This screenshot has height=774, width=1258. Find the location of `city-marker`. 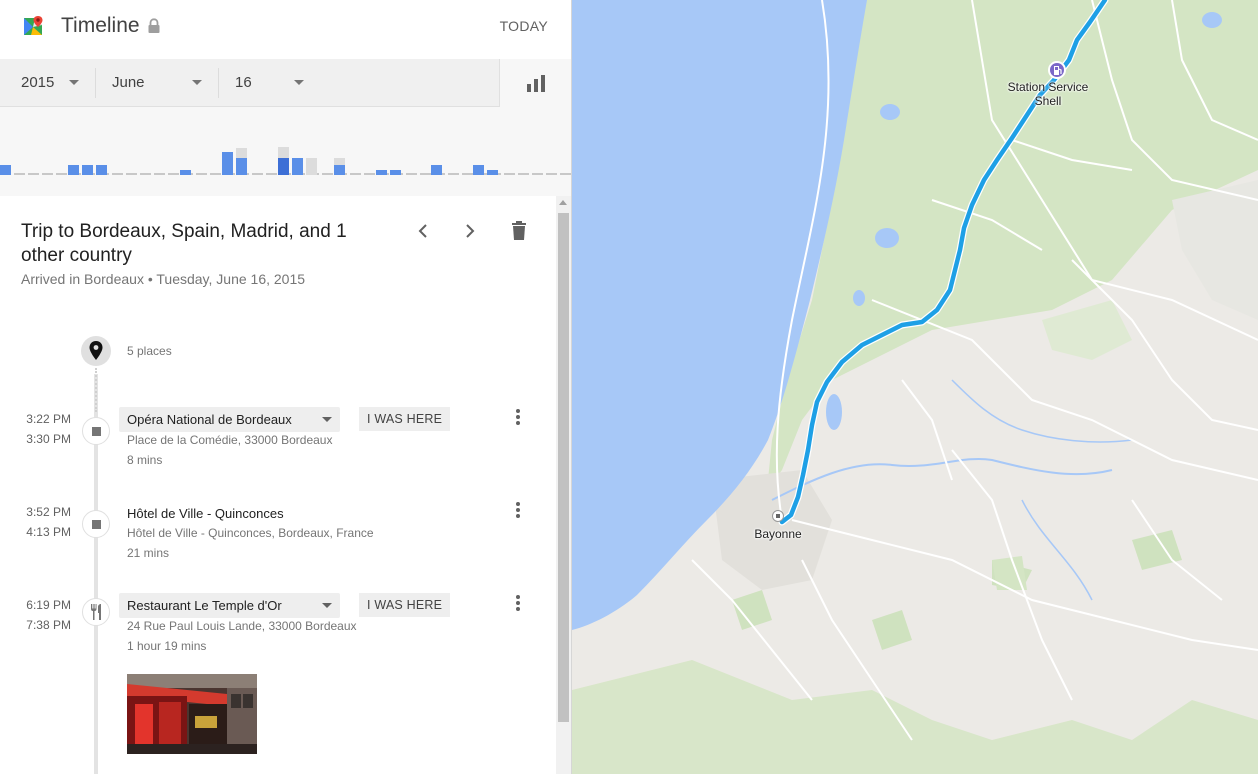

city-marker is located at coordinates (778, 516).